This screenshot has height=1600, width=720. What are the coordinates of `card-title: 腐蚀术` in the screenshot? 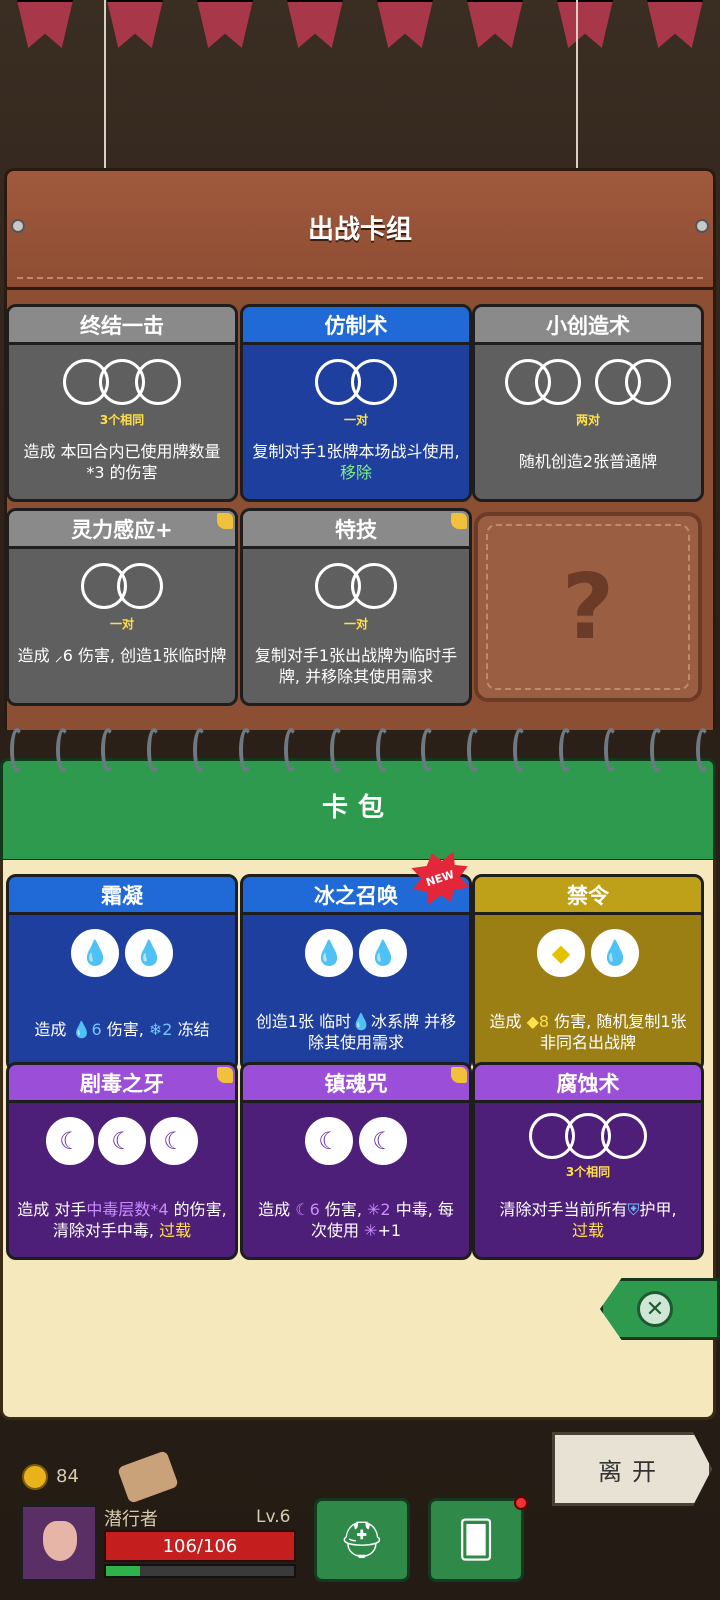 It's located at (588, 1084).